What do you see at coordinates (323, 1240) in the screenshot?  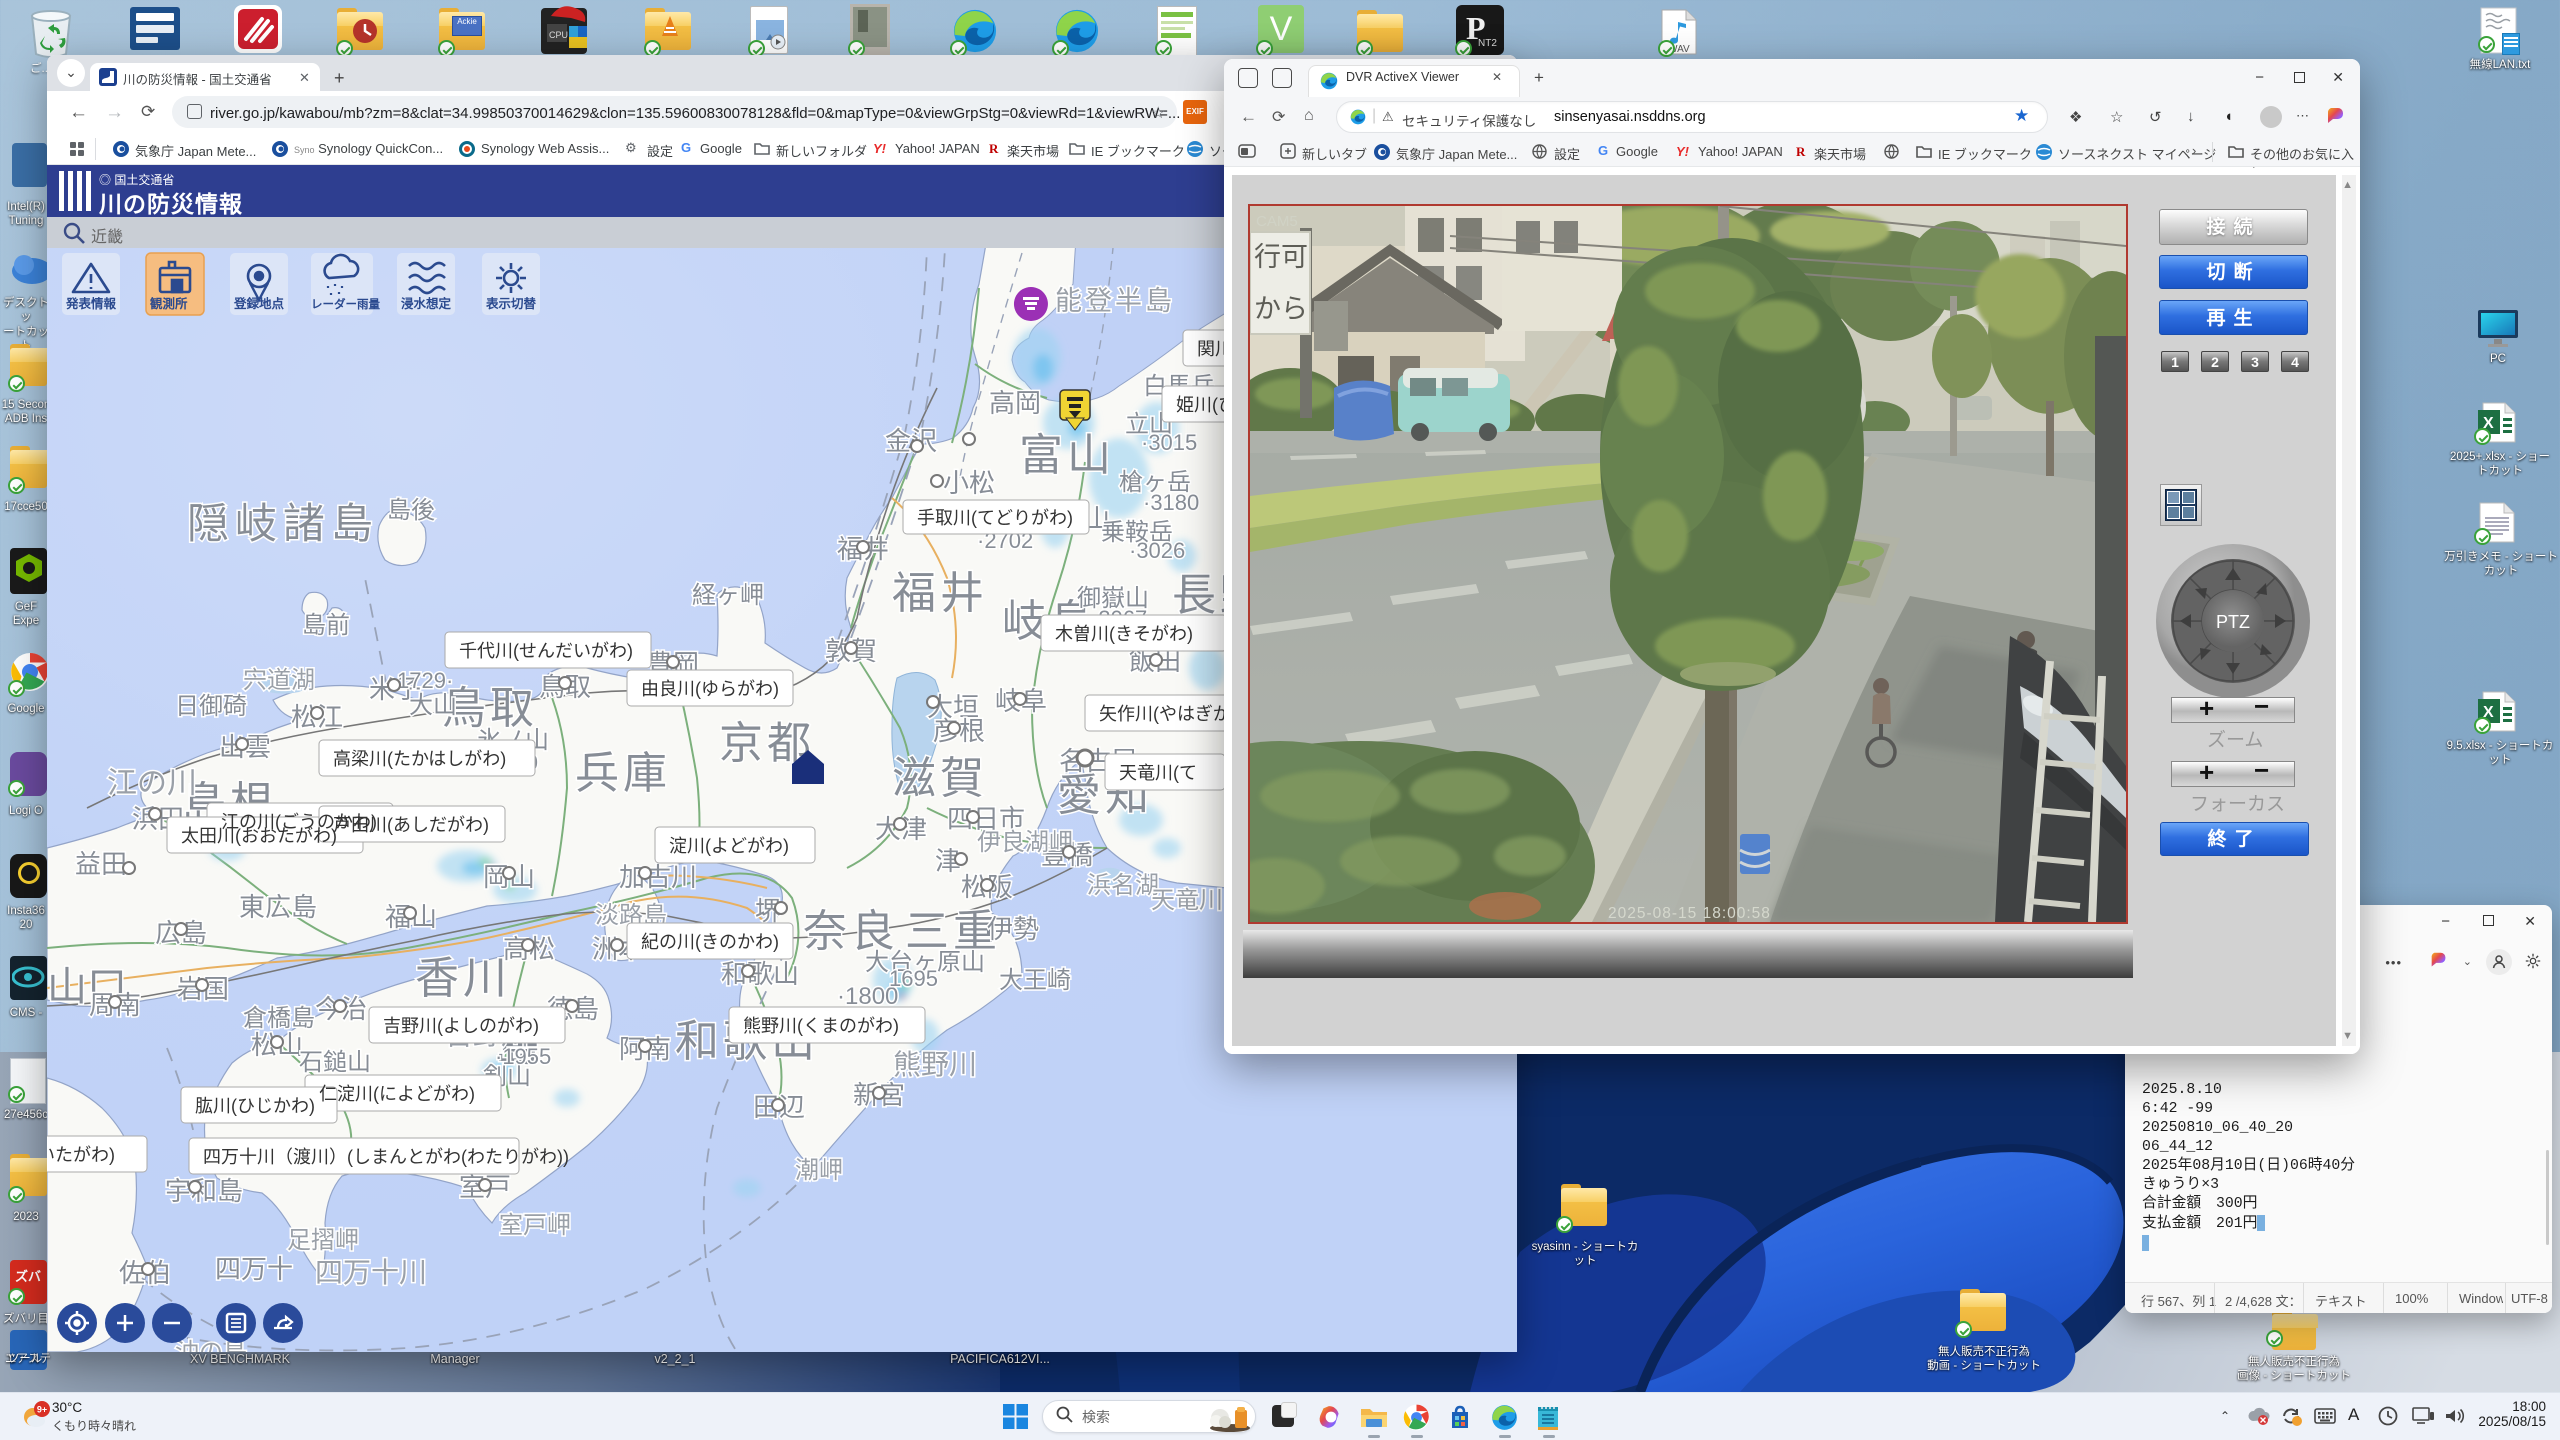 I see `svg-text: 足摺岬` at bounding box center [323, 1240].